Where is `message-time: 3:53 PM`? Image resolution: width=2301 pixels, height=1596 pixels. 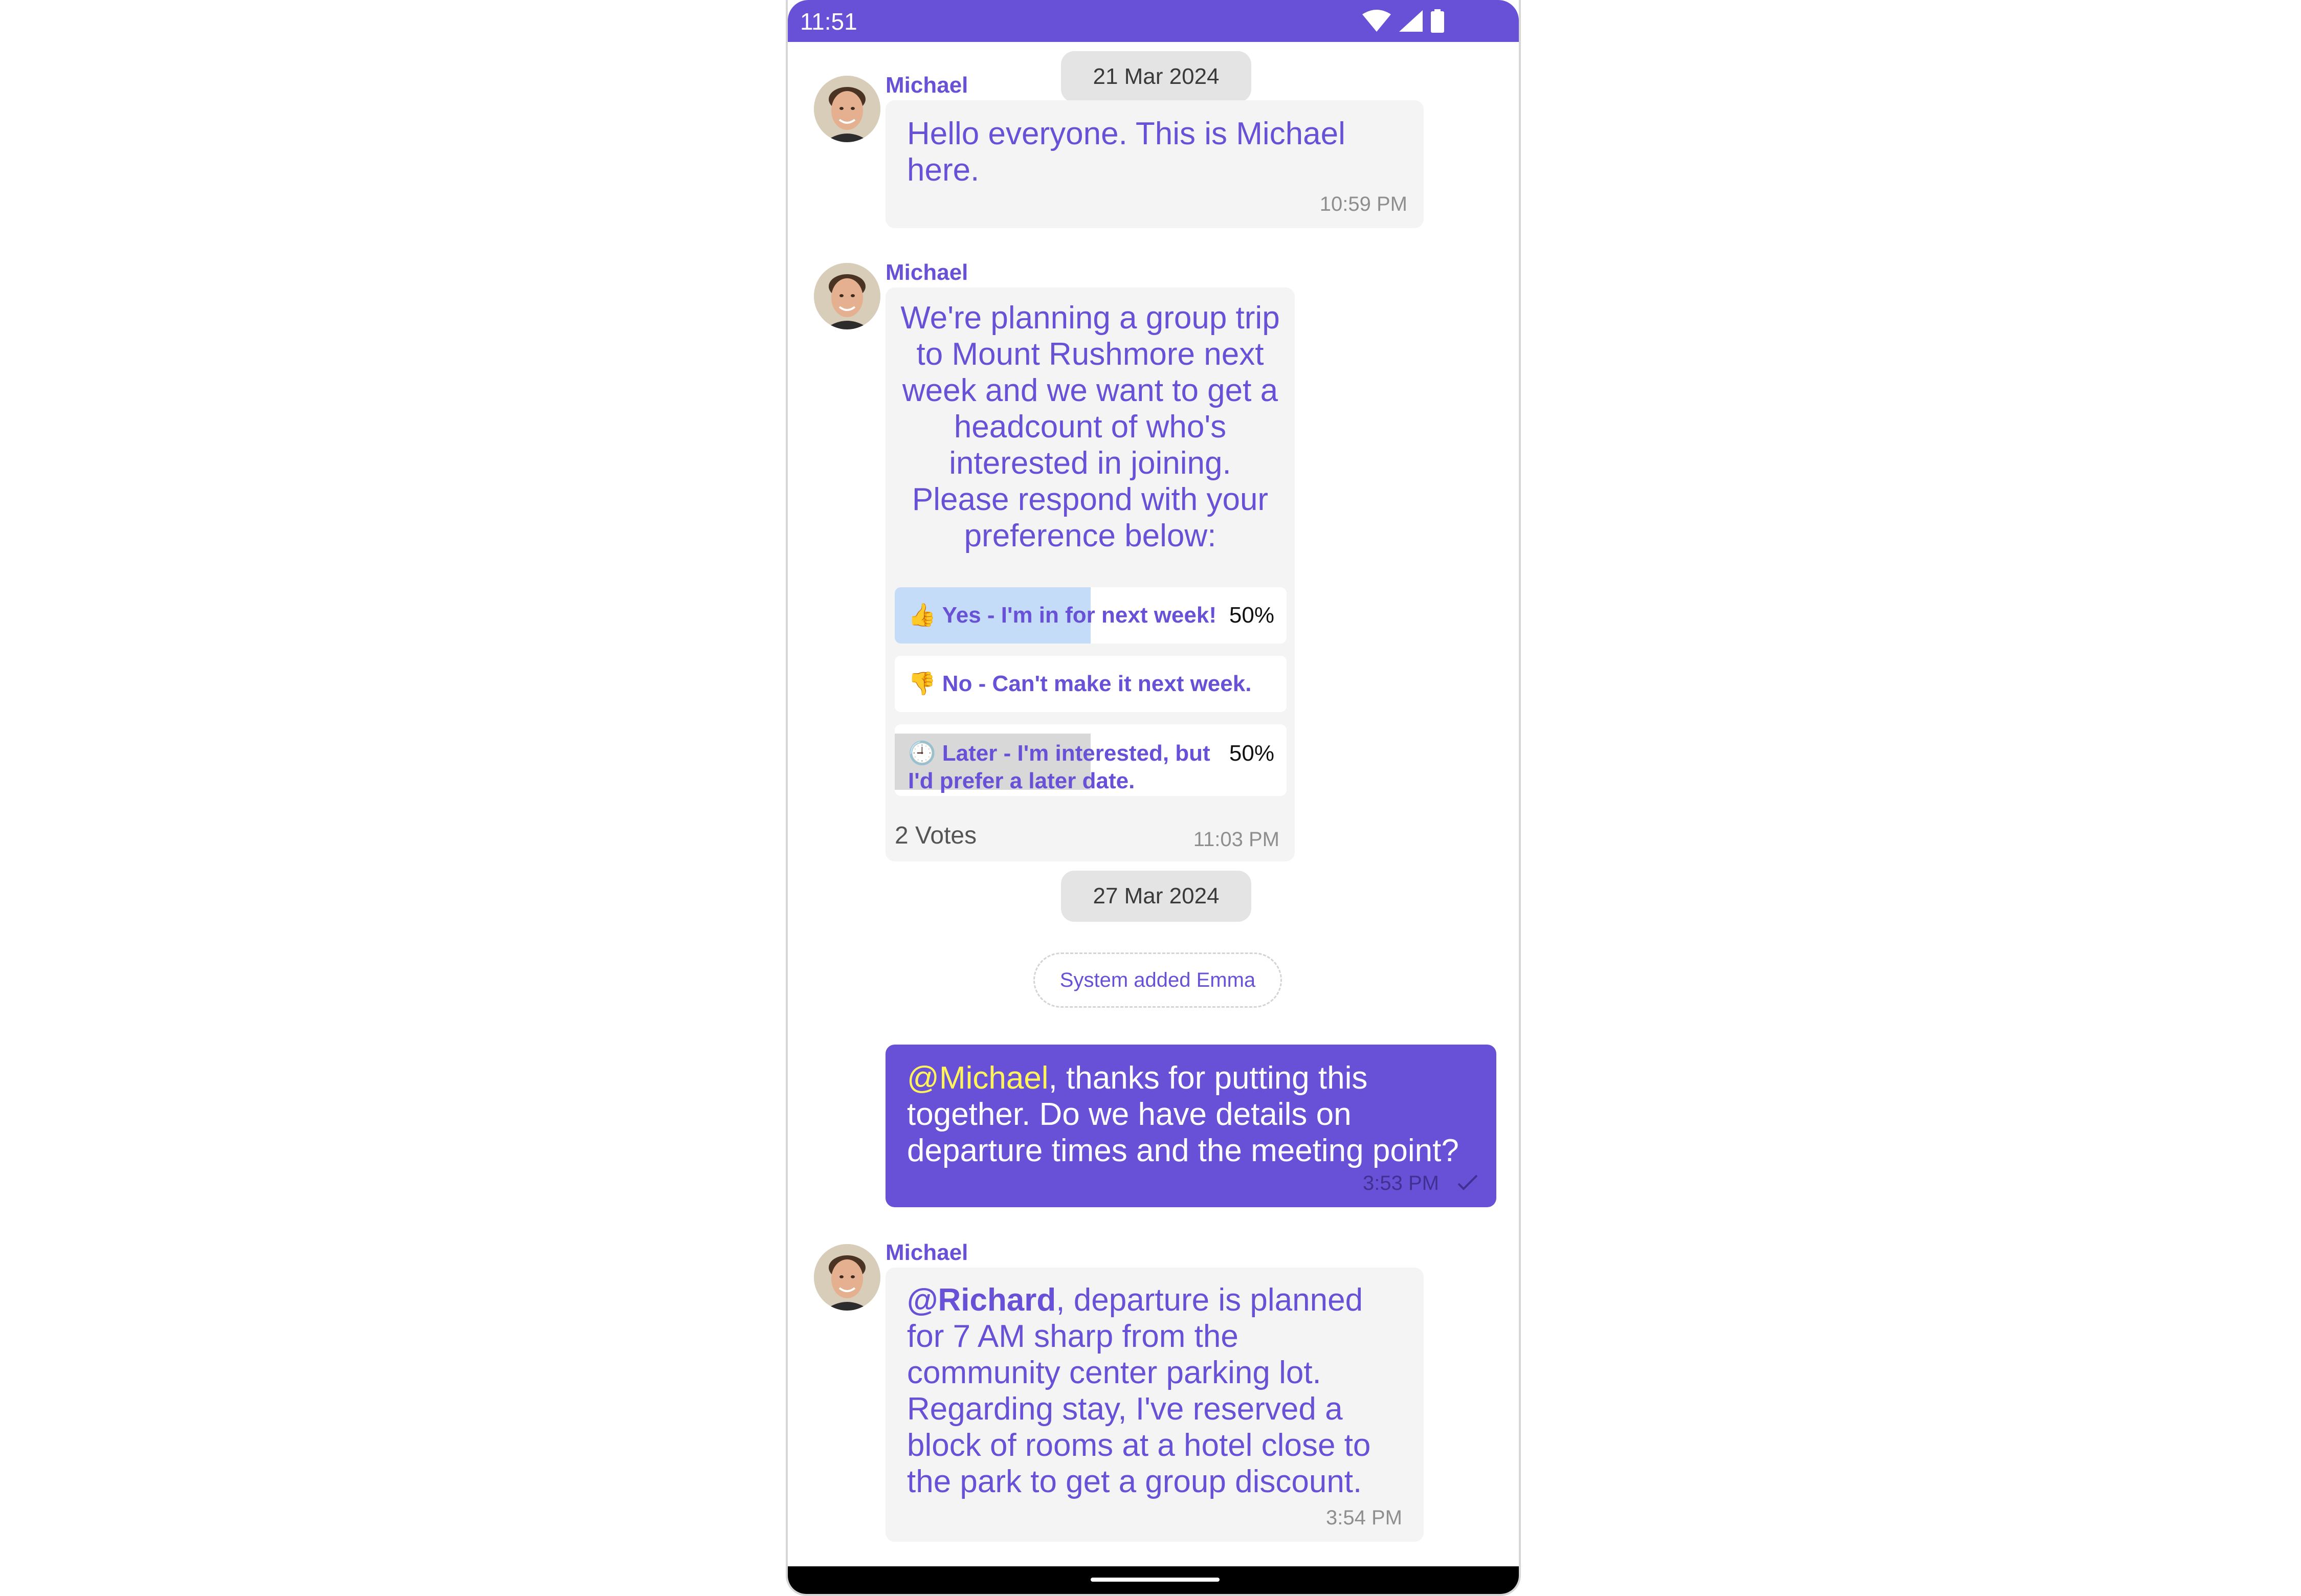
message-time: 3:53 PM is located at coordinates (1401, 1183).